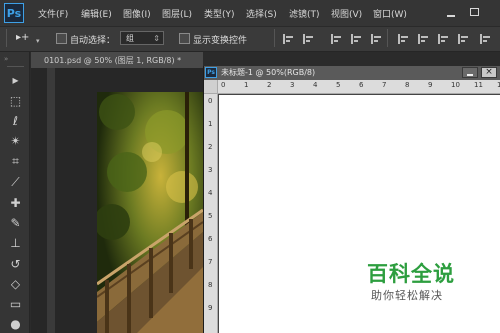 The height and width of the screenshot is (333, 500). Describe the element at coordinates (210, 239) in the screenshot. I see `ruler-left-number: 6` at that location.